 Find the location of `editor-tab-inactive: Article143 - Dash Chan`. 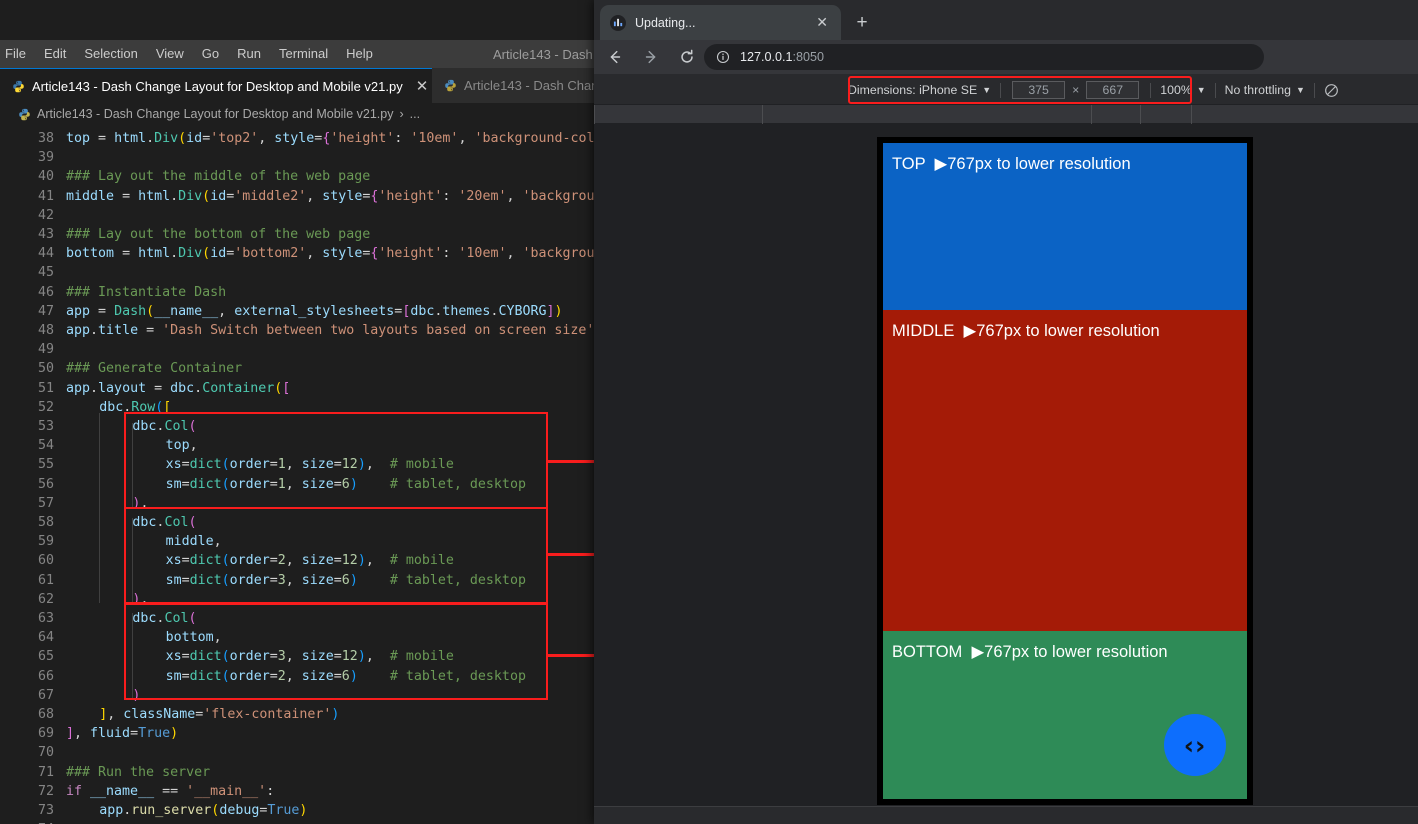

editor-tab-inactive: Article143 - Dash Chan is located at coordinates (520, 85).